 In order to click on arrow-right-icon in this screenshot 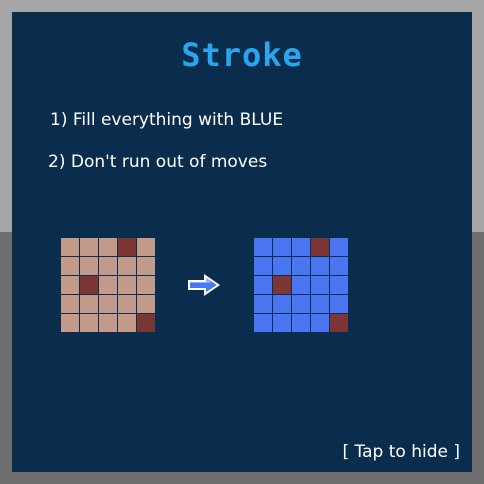, I will do `click(204, 285)`.